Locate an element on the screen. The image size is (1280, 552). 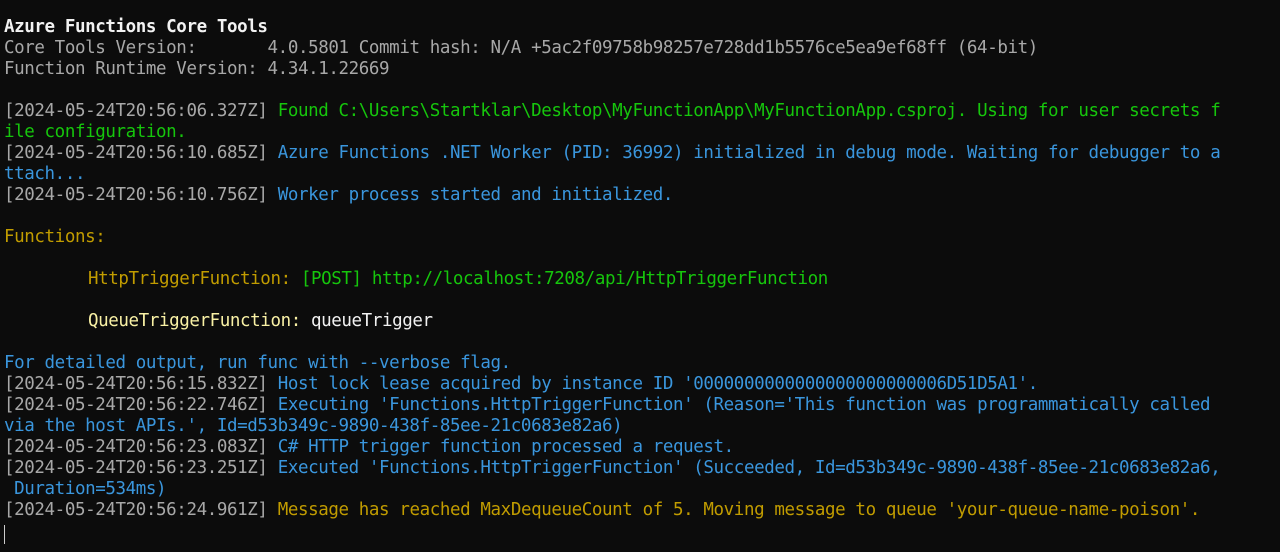
log-message-continuation: ile configuration. is located at coordinates (95, 132).